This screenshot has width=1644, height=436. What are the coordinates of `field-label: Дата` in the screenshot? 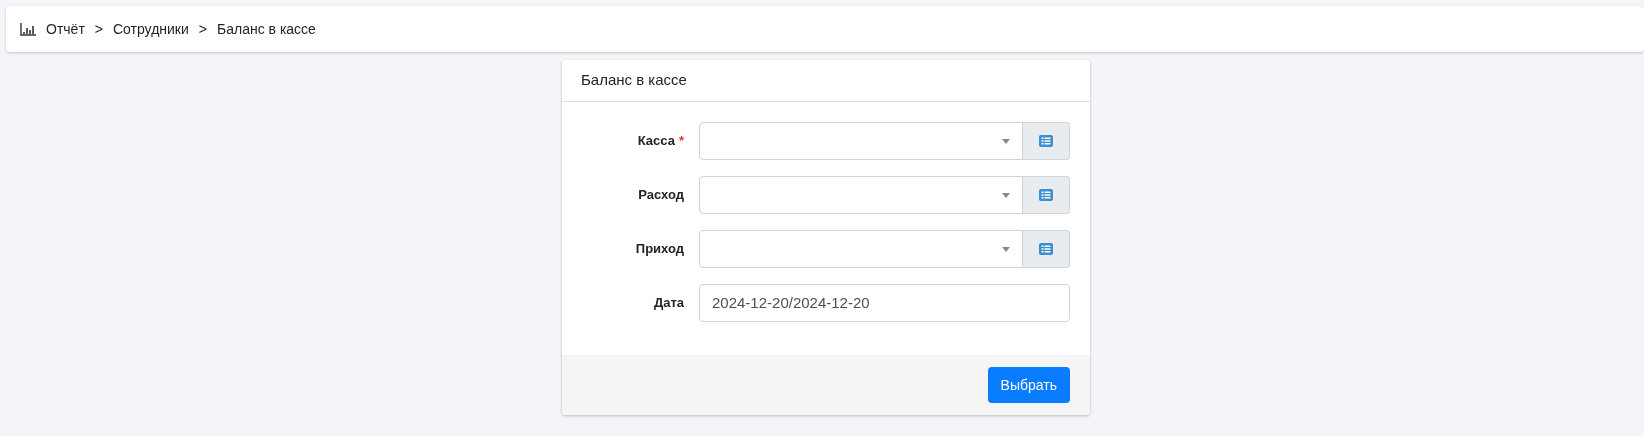 It's located at (668, 303).